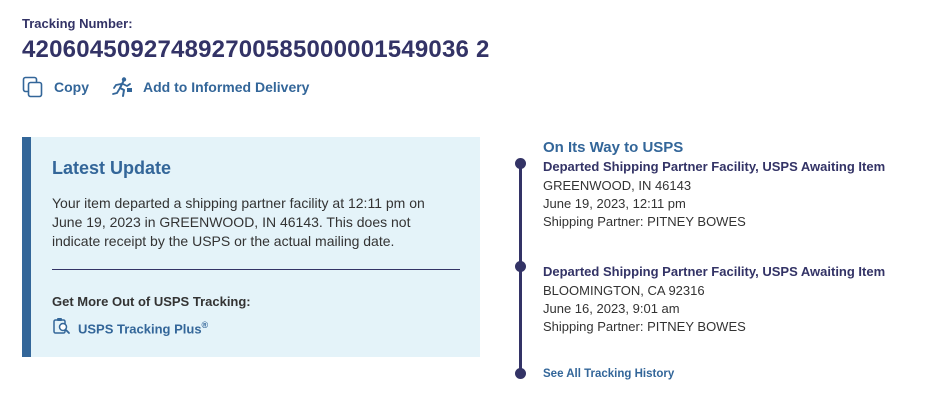 The width and height of the screenshot is (939, 404). I want to click on add-to-informed-delivery-button: Add to Informed Delivery, so click(210, 87).